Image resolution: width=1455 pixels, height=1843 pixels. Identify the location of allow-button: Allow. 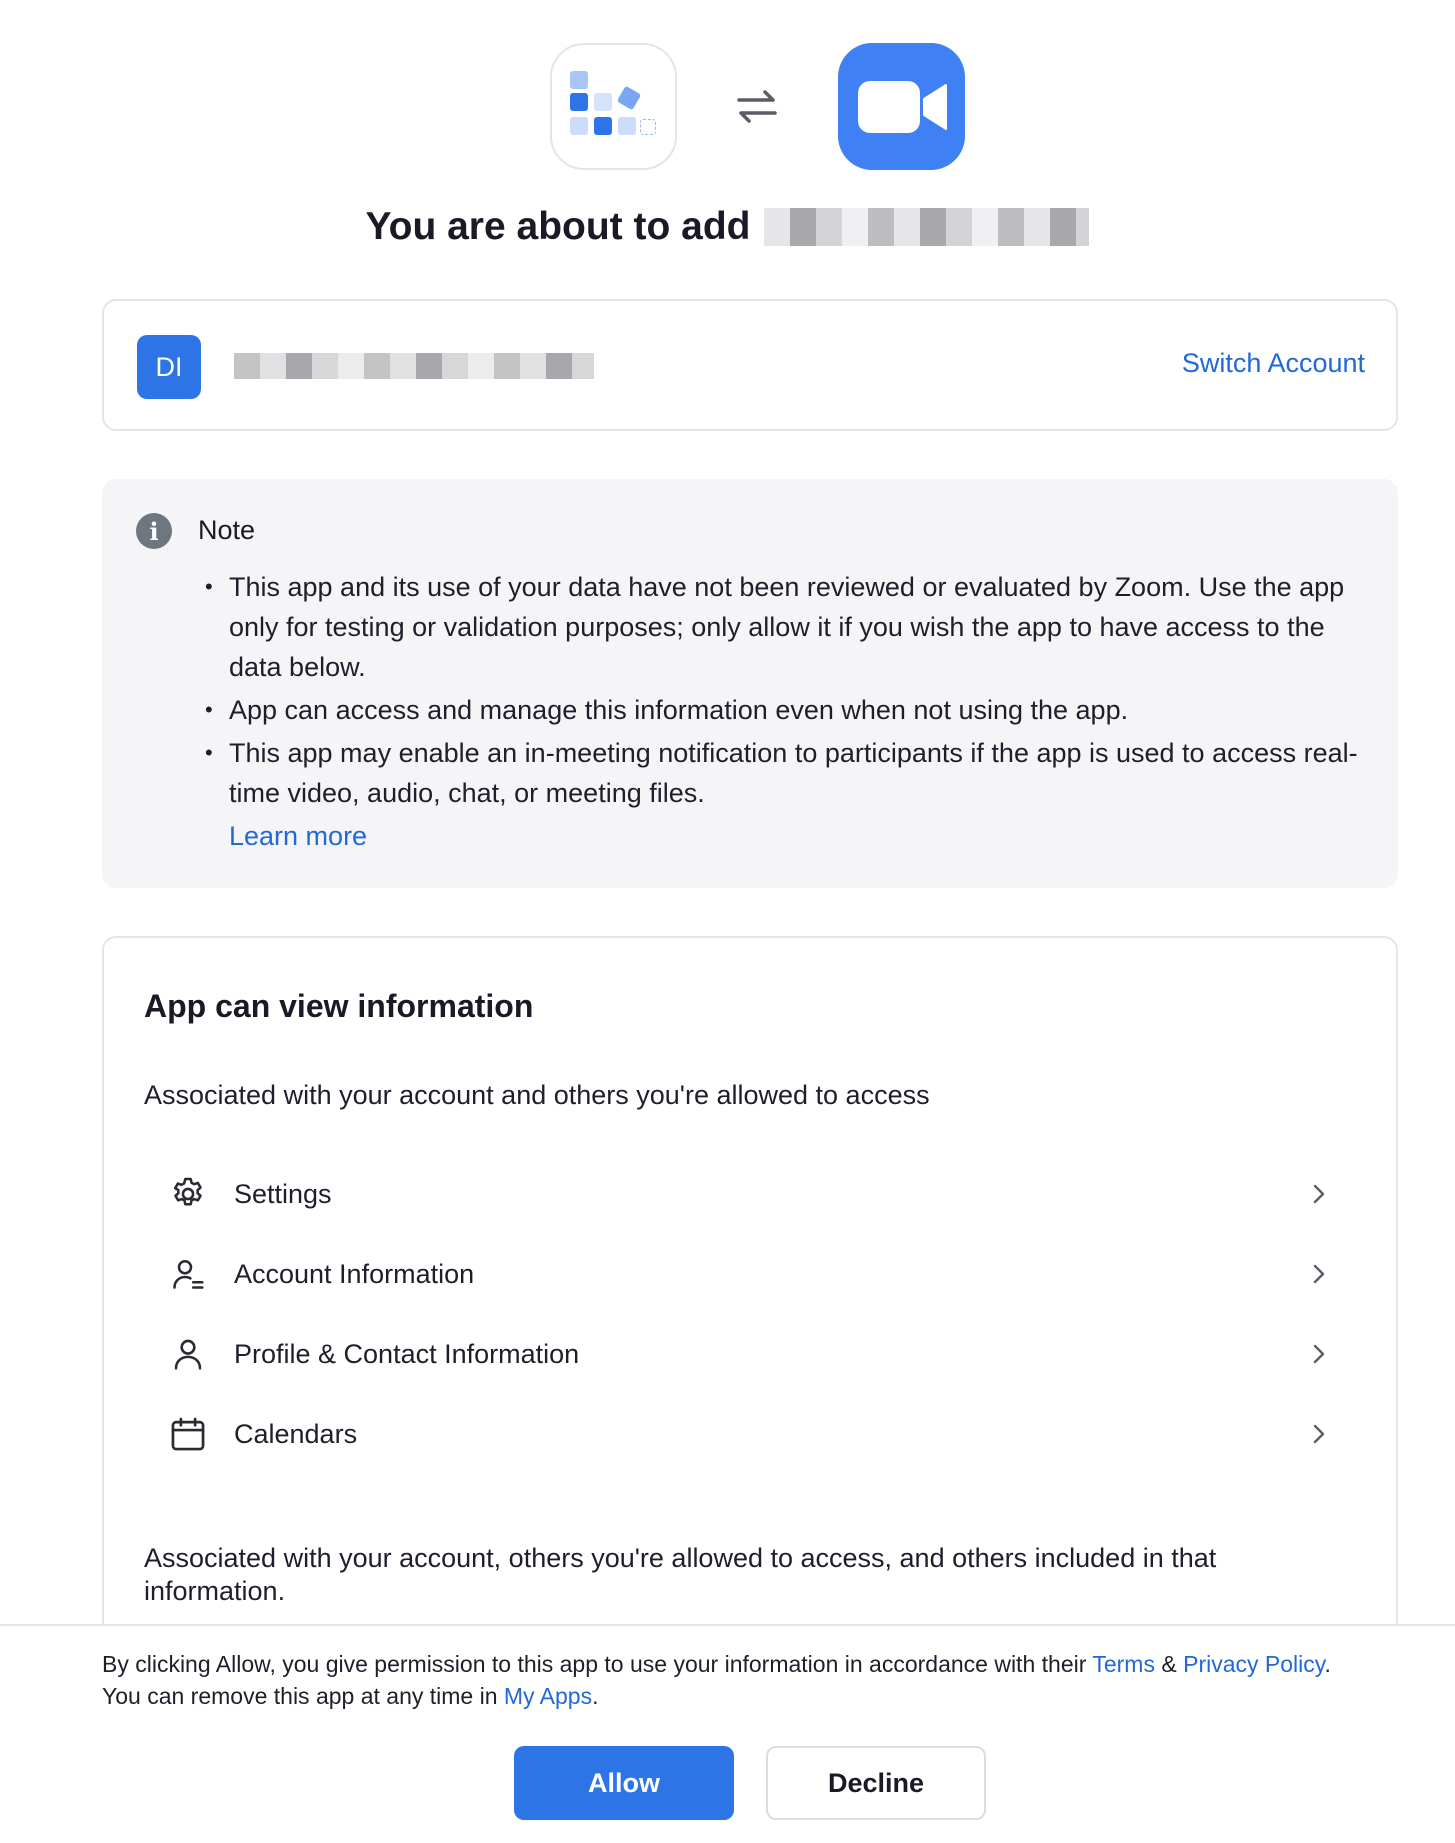
(624, 1783).